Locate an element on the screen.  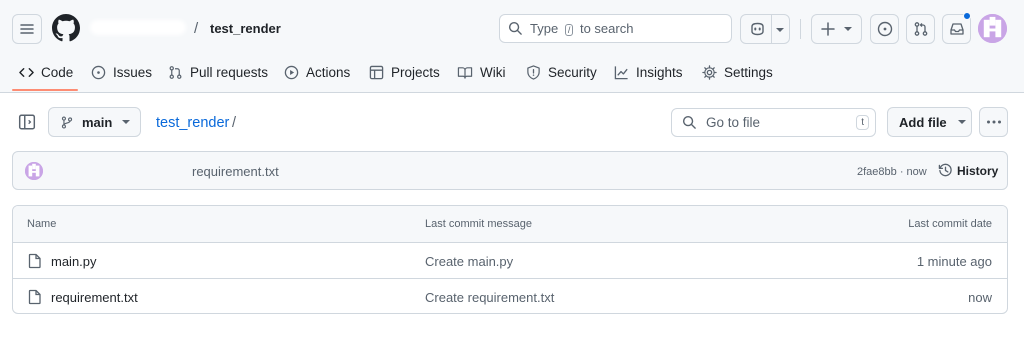
latest-commit-message: requirement.txt is located at coordinates (235, 171).